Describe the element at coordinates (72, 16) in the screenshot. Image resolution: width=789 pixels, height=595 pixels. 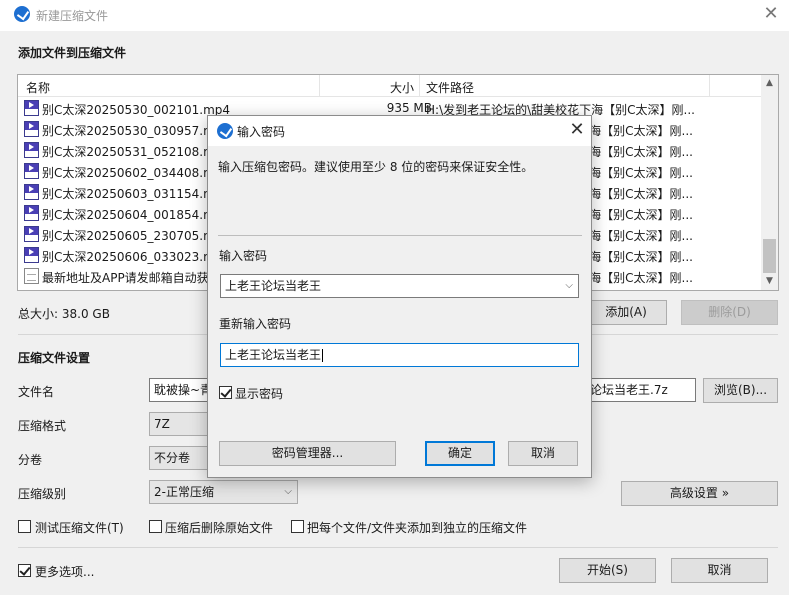
I see `window-title: 新建压缩文件` at that location.